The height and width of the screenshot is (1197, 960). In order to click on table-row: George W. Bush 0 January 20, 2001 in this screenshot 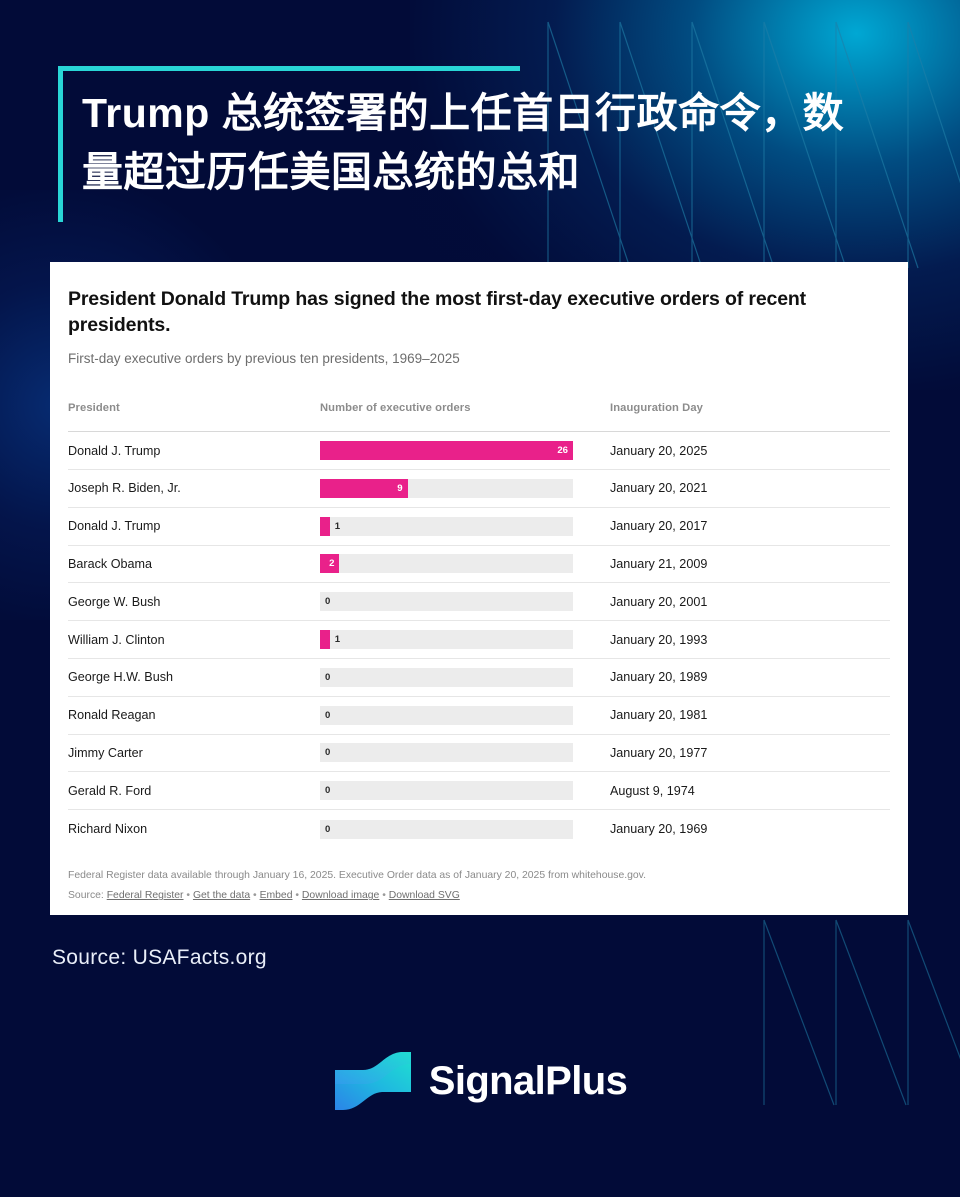, I will do `click(479, 602)`.